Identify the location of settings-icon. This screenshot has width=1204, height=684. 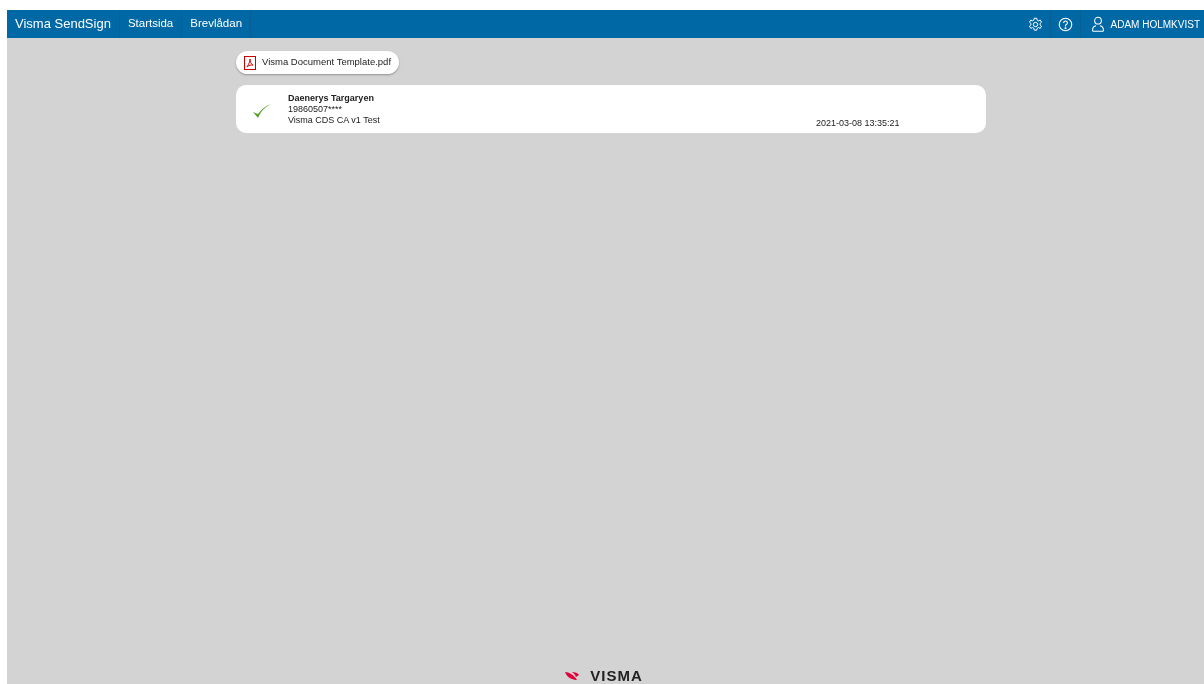
(1035, 24).